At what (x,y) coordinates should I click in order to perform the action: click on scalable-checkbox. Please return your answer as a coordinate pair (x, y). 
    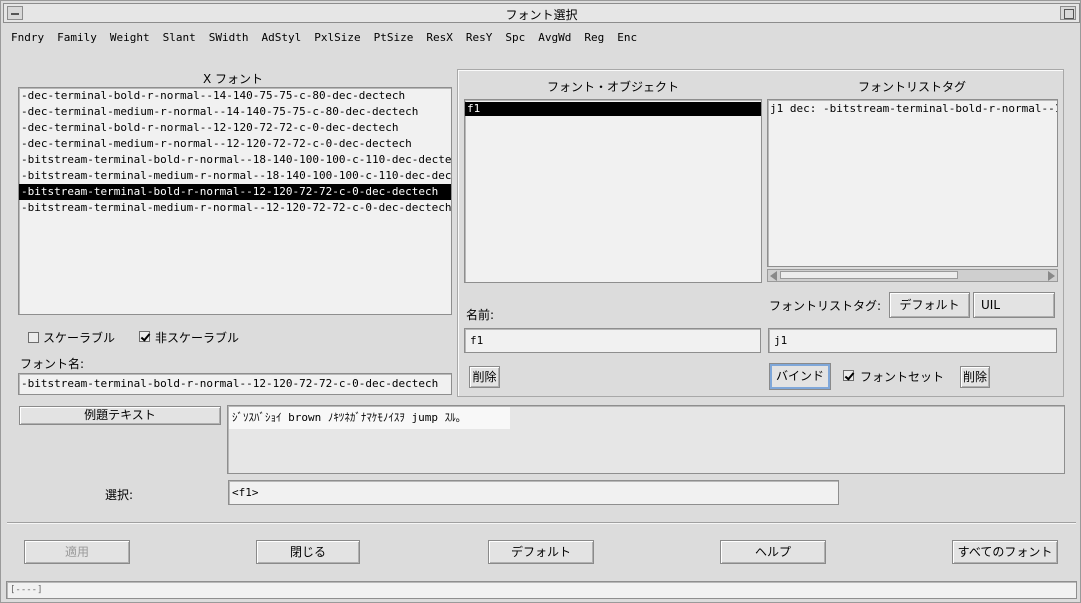
    Looking at the image, I should click on (33, 337).